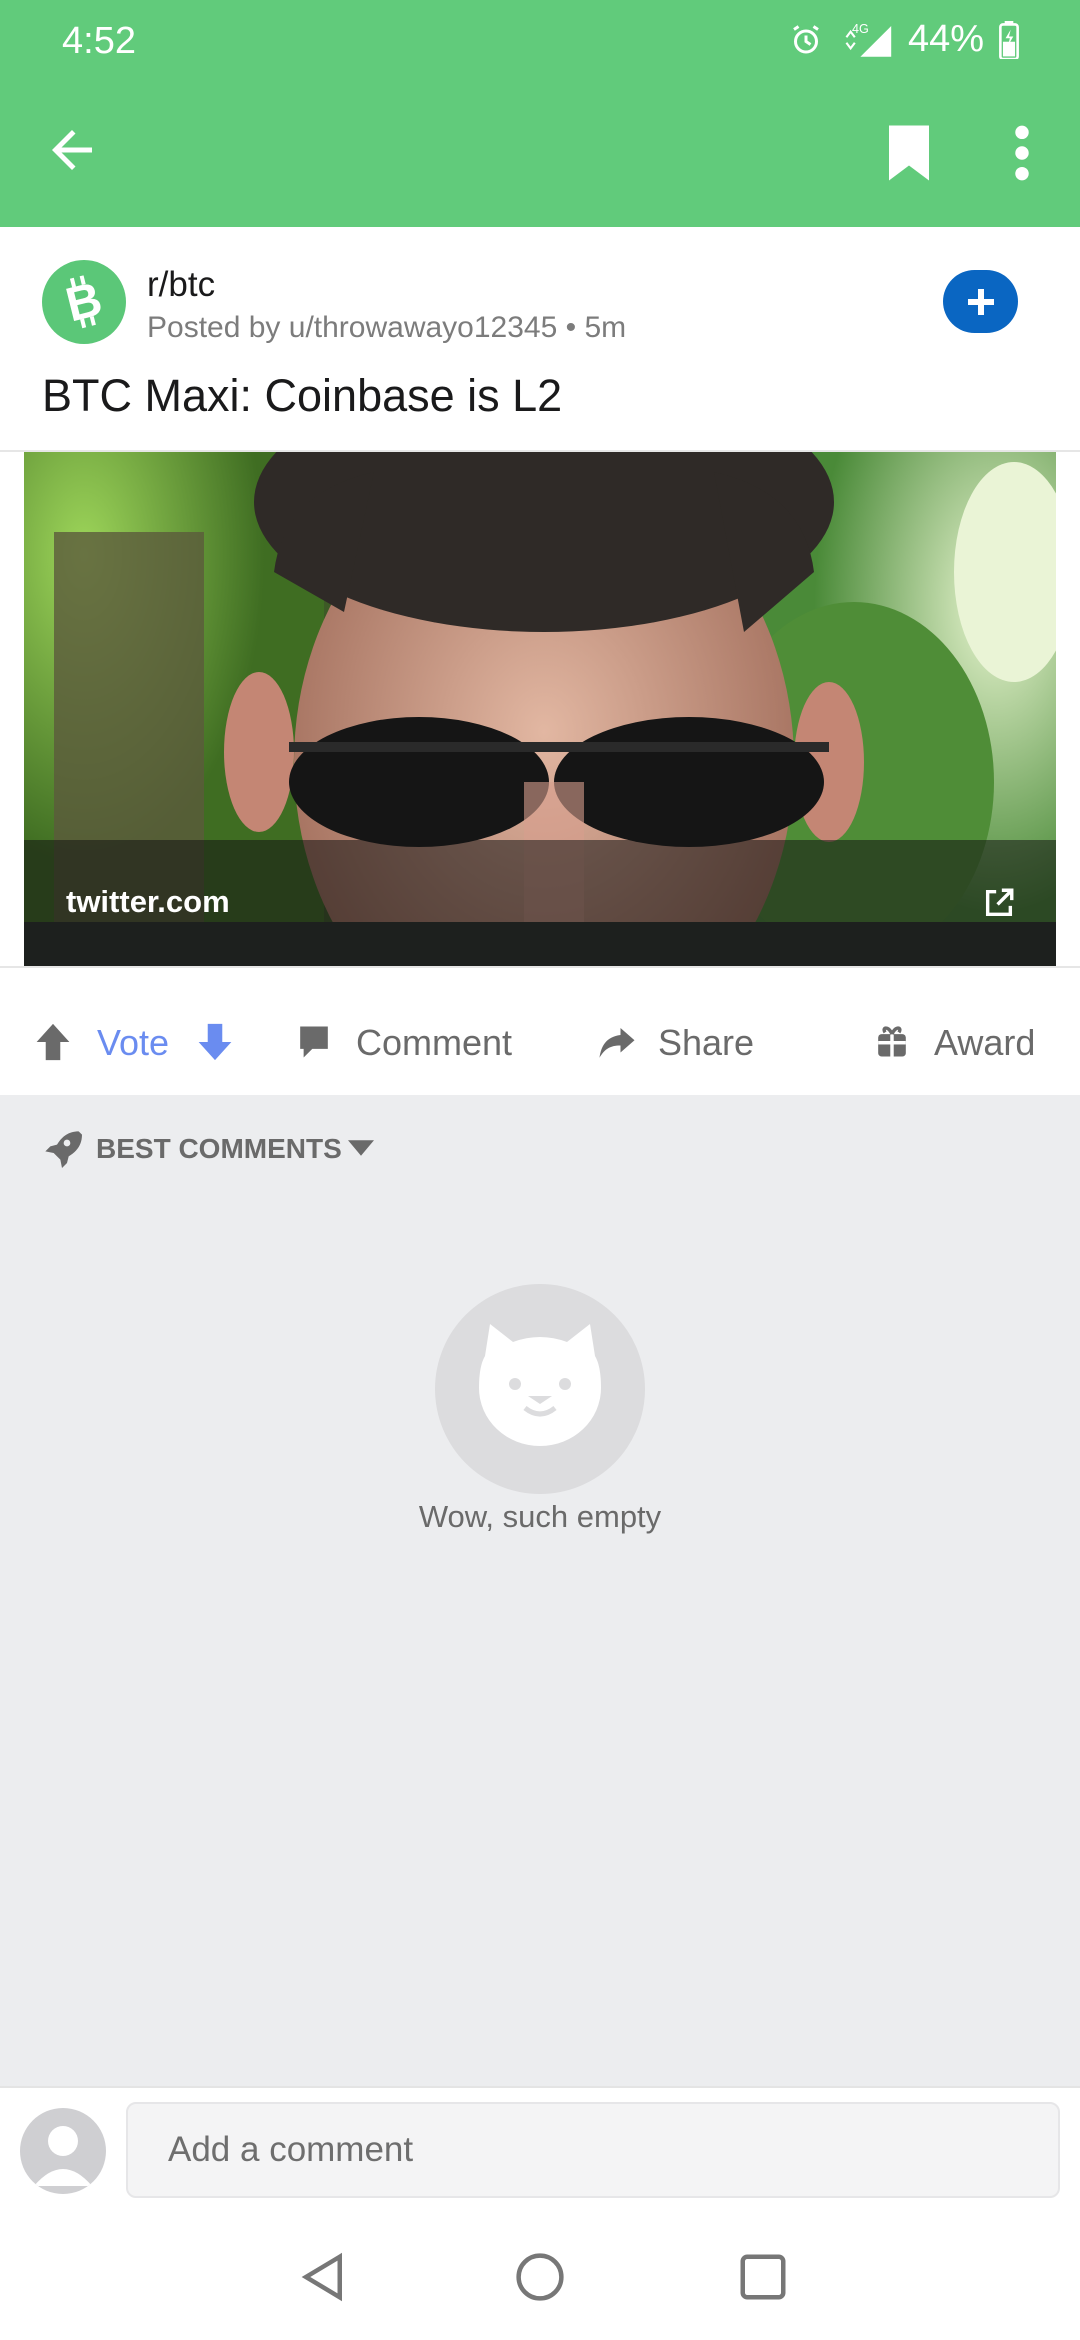 This screenshot has height=2340, width=1080. What do you see at coordinates (219, 1149) in the screenshot?
I see `sort-comments-label: BEST COMMENTS` at bounding box center [219, 1149].